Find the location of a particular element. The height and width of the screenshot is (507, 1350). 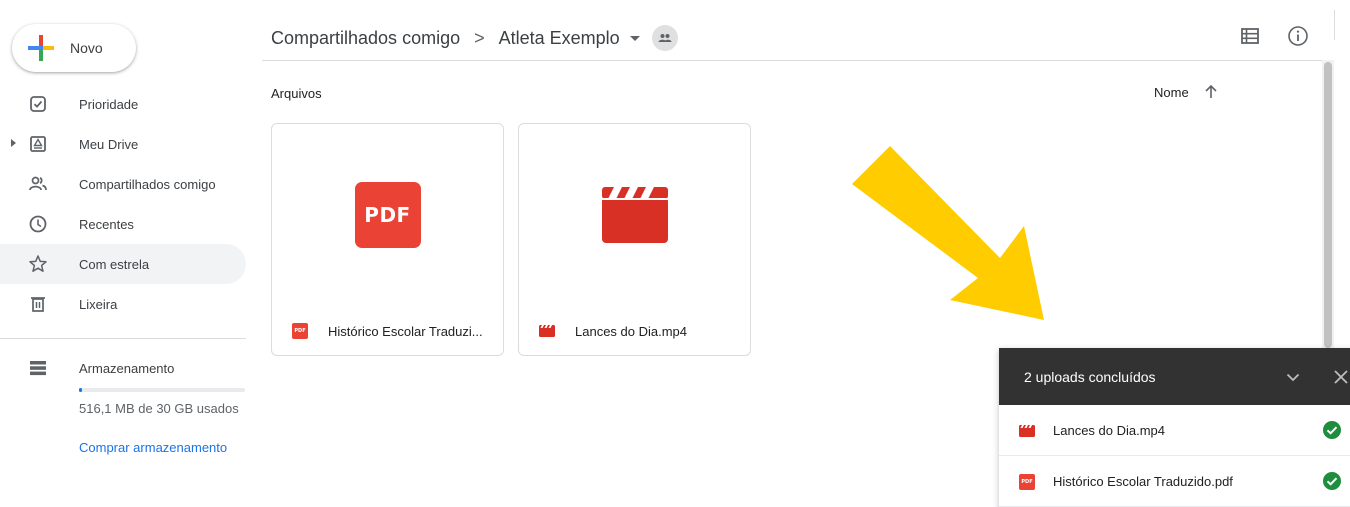

check-square-icon is located at coordinates (38, 104).